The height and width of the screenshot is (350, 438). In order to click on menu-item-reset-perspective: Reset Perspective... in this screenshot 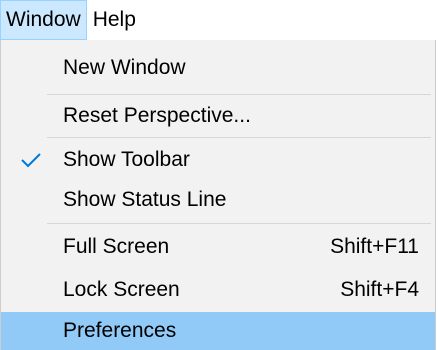, I will do `click(218, 116)`.